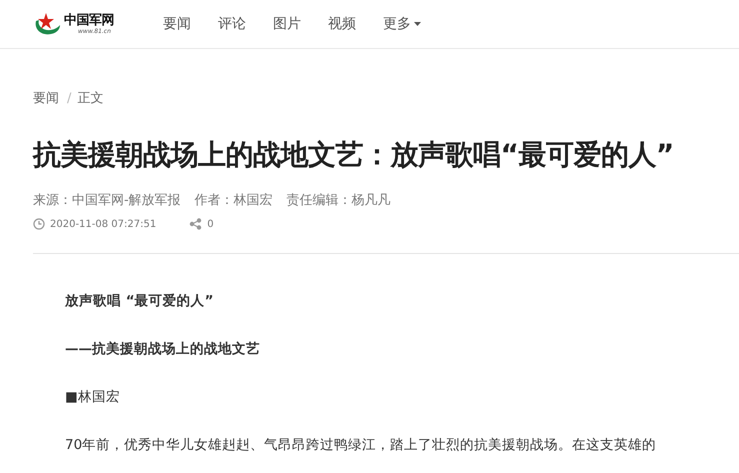 The image size is (739, 473). Describe the element at coordinates (163, 349) in the screenshot. I see `section-subheading: ——抗美援朝战场上的战地文艺` at that location.